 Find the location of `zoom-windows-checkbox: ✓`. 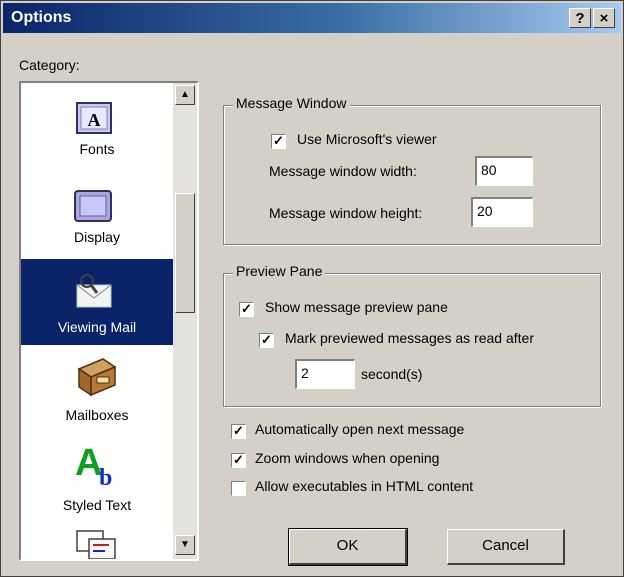

zoom-windows-checkbox: ✓ is located at coordinates (238, 460).